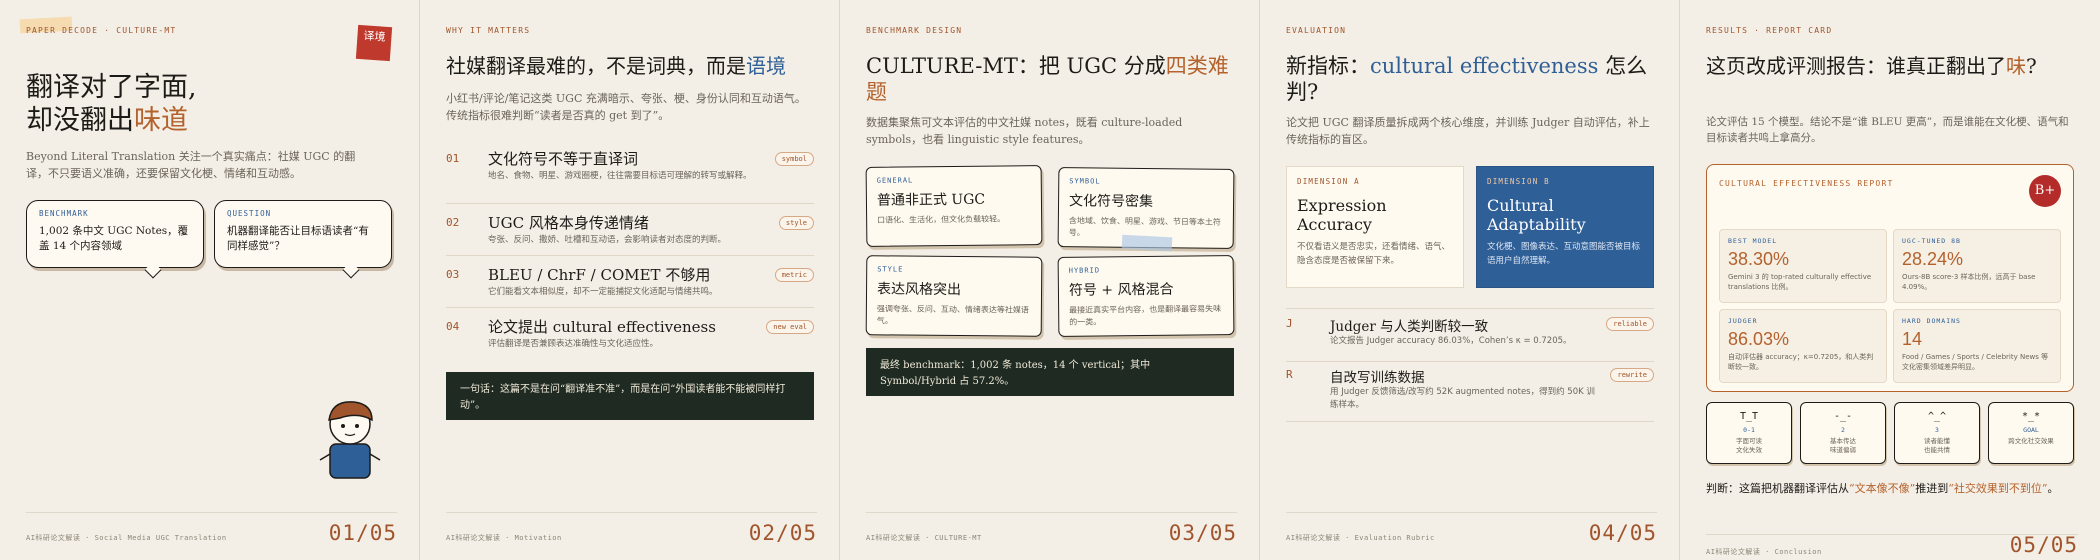  Describe the element at coordinates (1145, 315) in the screenshot. I see `card-desc: 最接近真实平台内容，也是翻译最容易失味的一类。` at that location.